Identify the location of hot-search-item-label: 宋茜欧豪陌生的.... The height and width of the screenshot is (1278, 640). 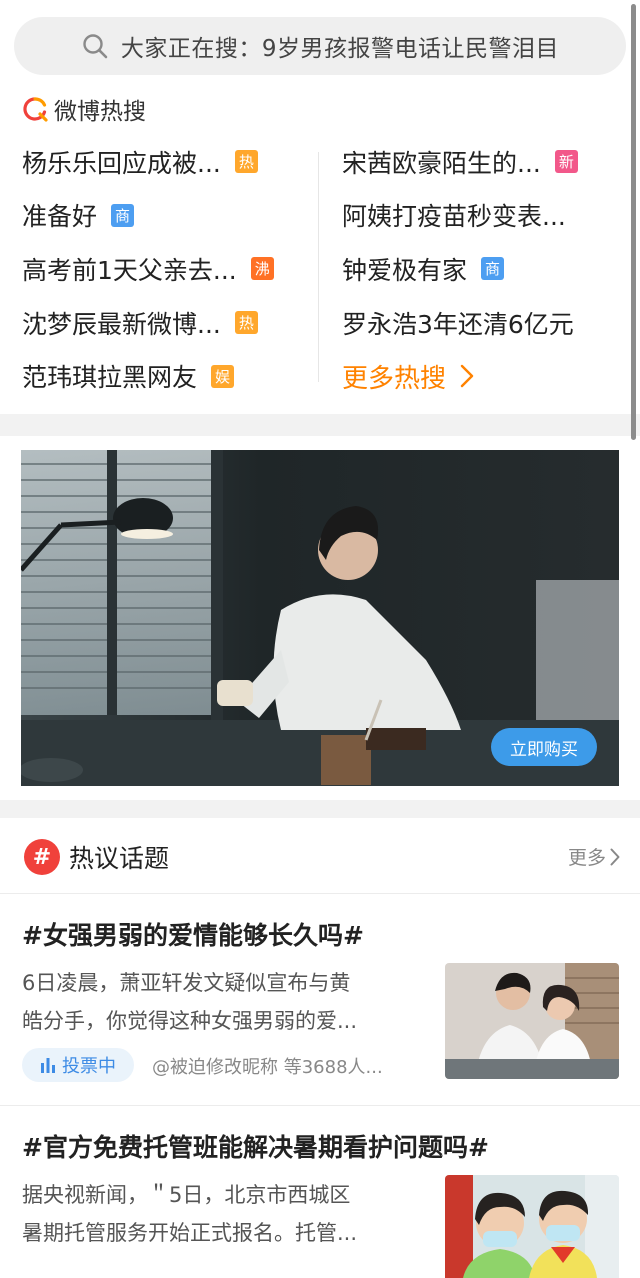
(441, 163).